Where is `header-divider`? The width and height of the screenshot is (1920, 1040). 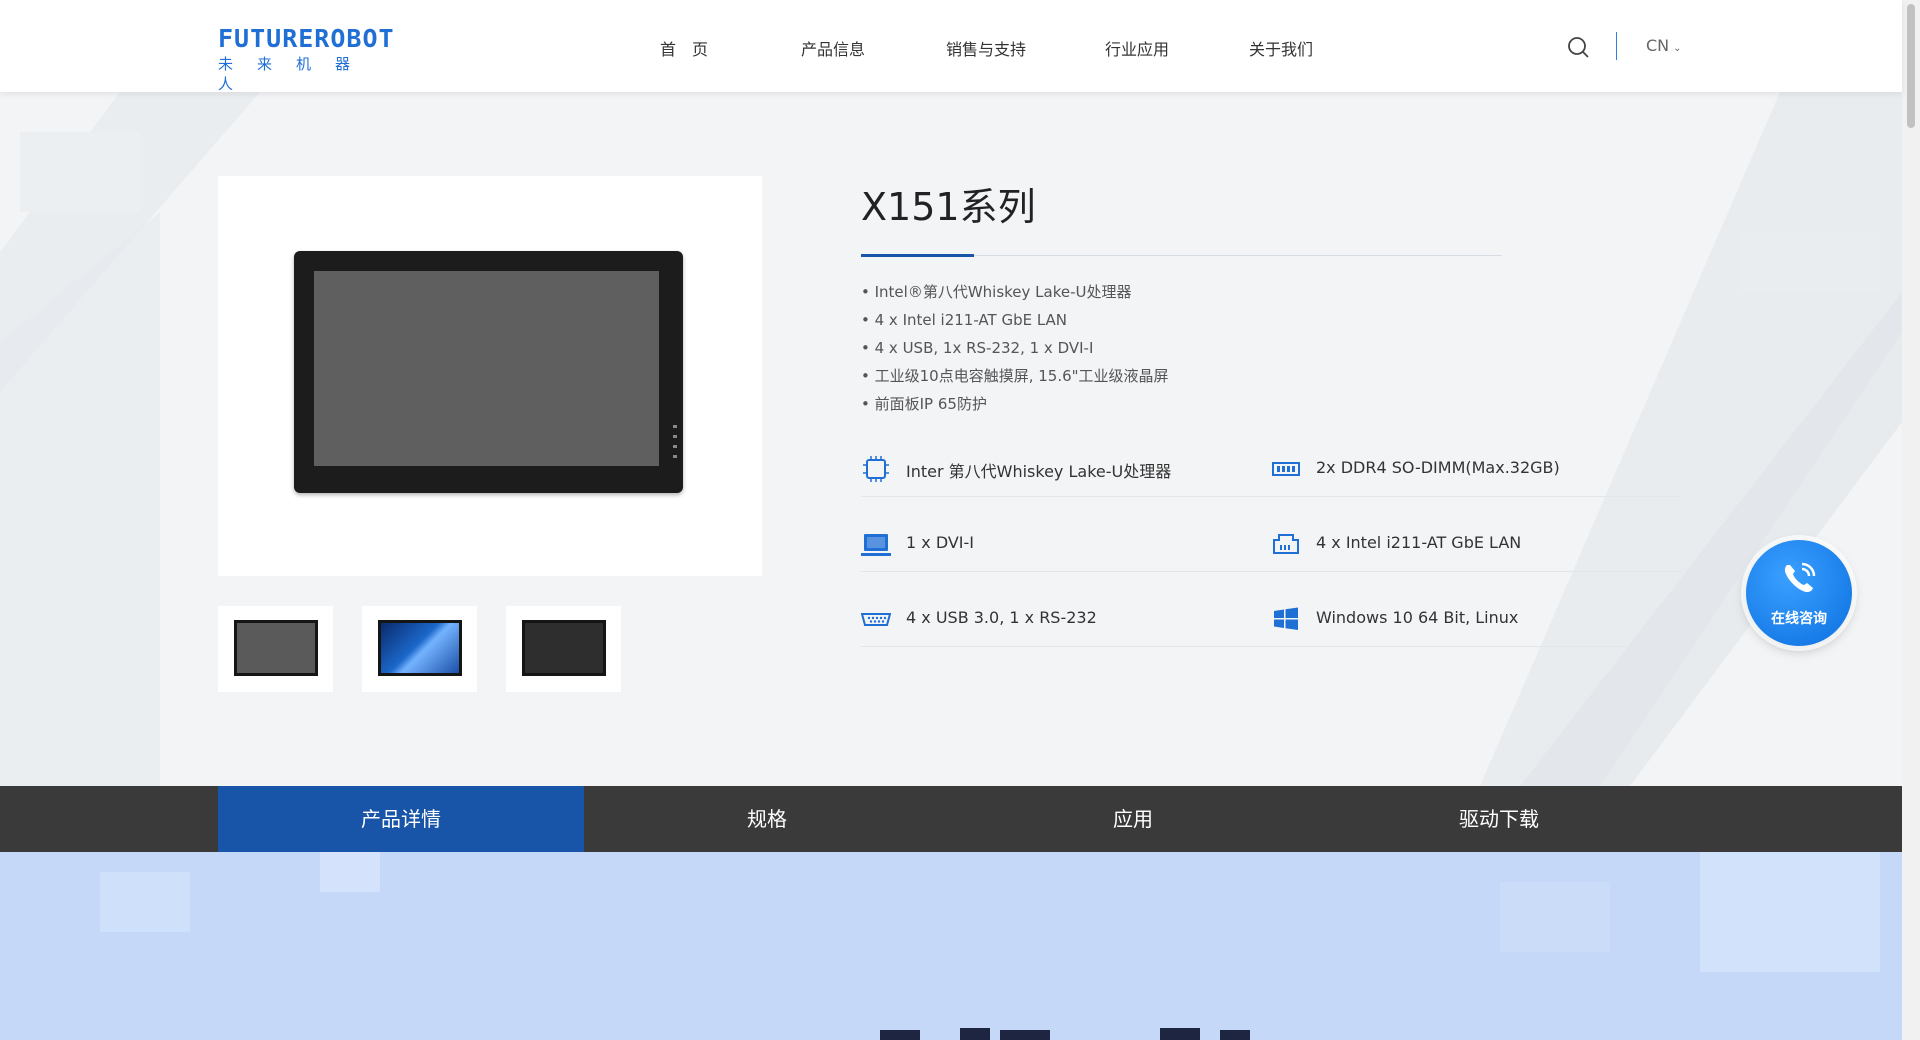
header-divider is located at coordinates (1616, 46).